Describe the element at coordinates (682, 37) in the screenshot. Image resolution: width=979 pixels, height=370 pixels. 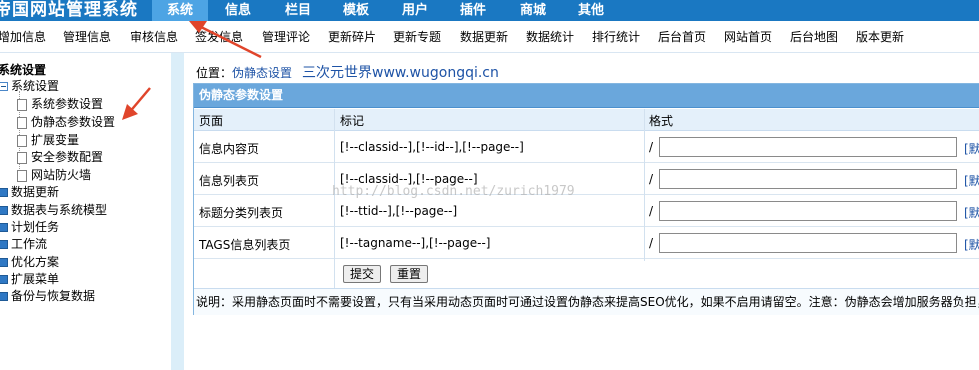
I see `subnav-admin-home: 后台首页` at that location.